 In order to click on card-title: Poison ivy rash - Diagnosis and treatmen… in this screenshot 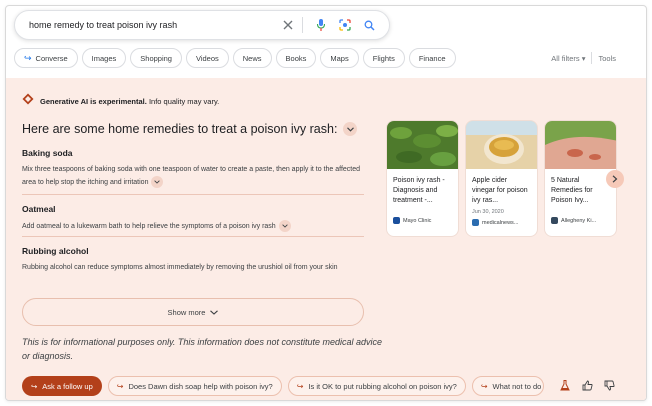, I will do `click(419, 190)`.